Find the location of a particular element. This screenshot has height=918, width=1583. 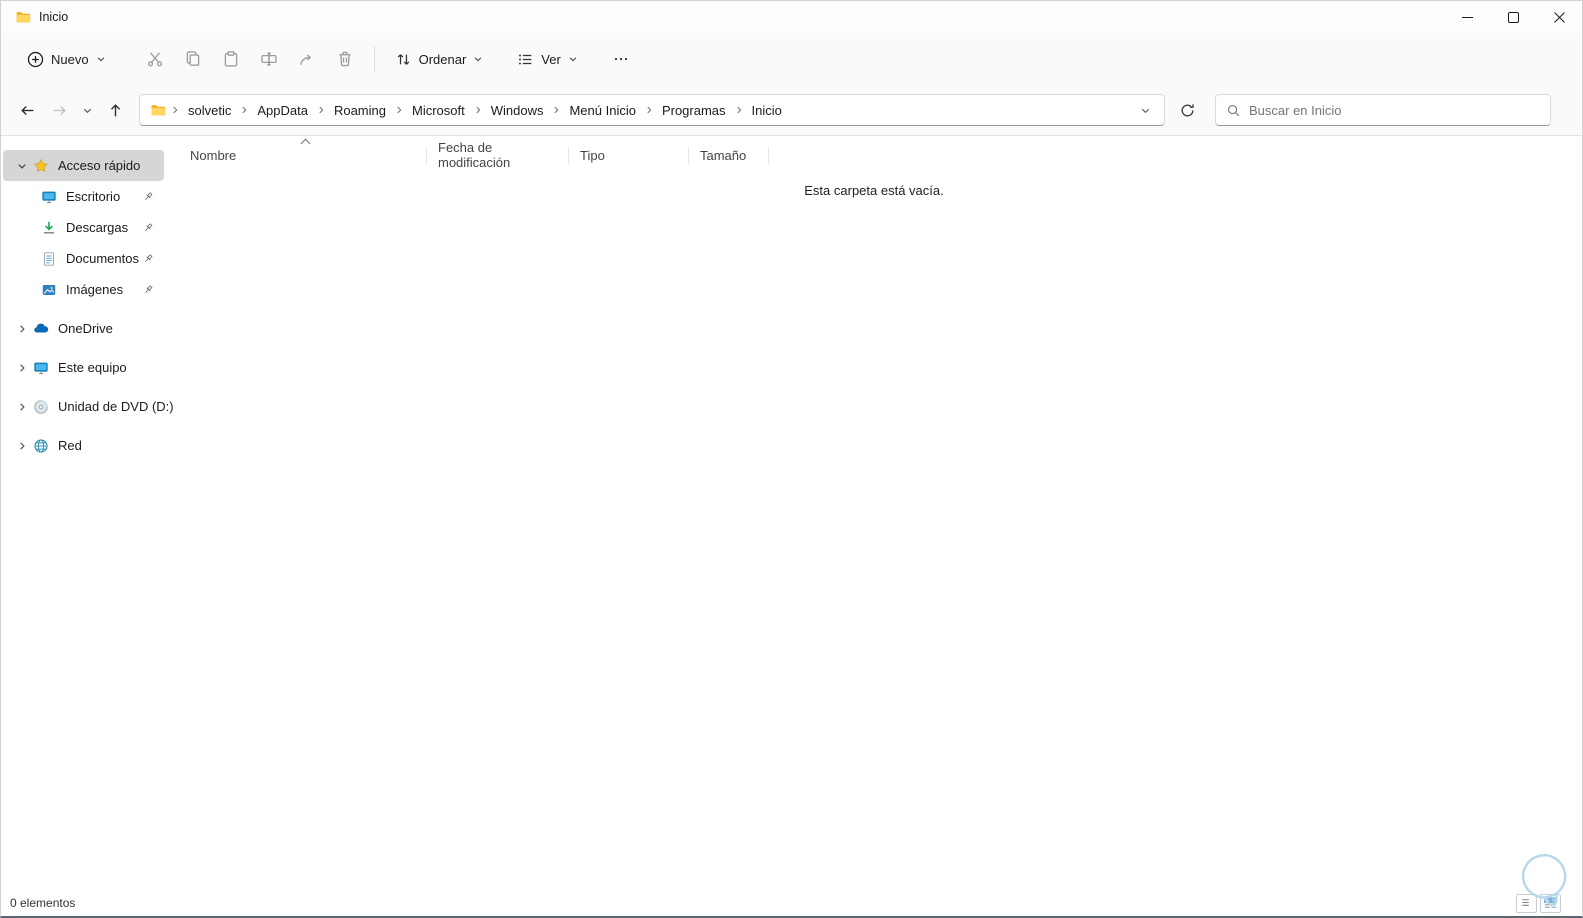

desktop-icon is located at coordinates (49, 197).